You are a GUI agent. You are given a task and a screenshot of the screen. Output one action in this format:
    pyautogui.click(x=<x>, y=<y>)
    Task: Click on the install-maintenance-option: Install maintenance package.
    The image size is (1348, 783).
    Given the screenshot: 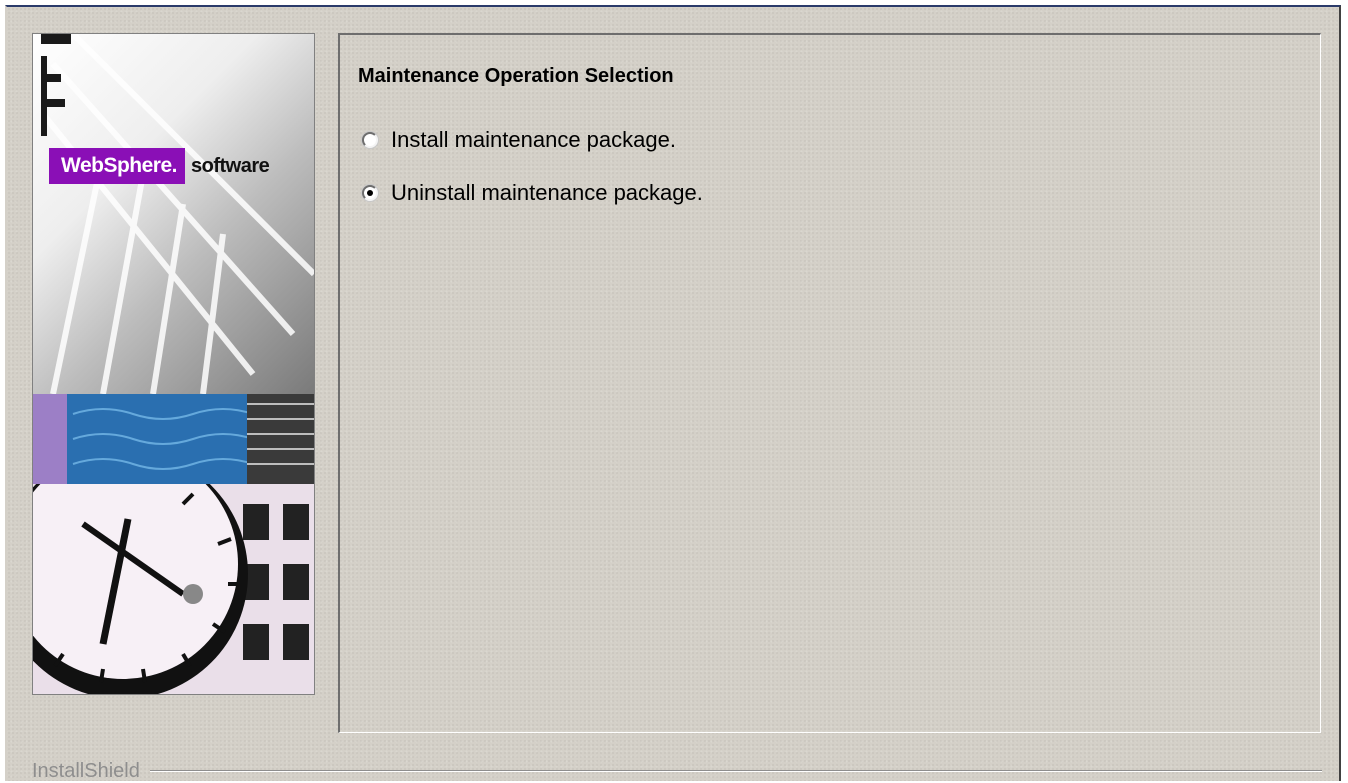 What is the action you would take?
    pyautogui.click(x=519, y=140)
    